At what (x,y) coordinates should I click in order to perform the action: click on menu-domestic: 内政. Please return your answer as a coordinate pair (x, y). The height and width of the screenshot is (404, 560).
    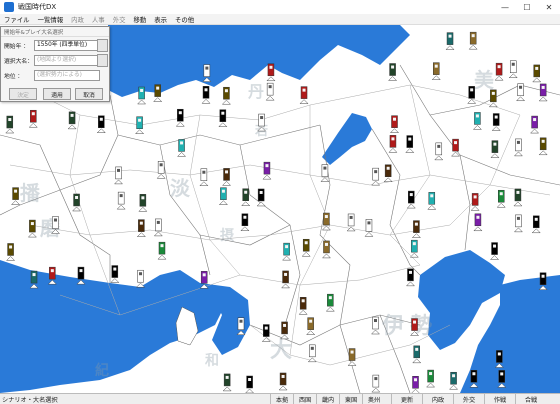
    Looking at the image, I should click on (77, 19).